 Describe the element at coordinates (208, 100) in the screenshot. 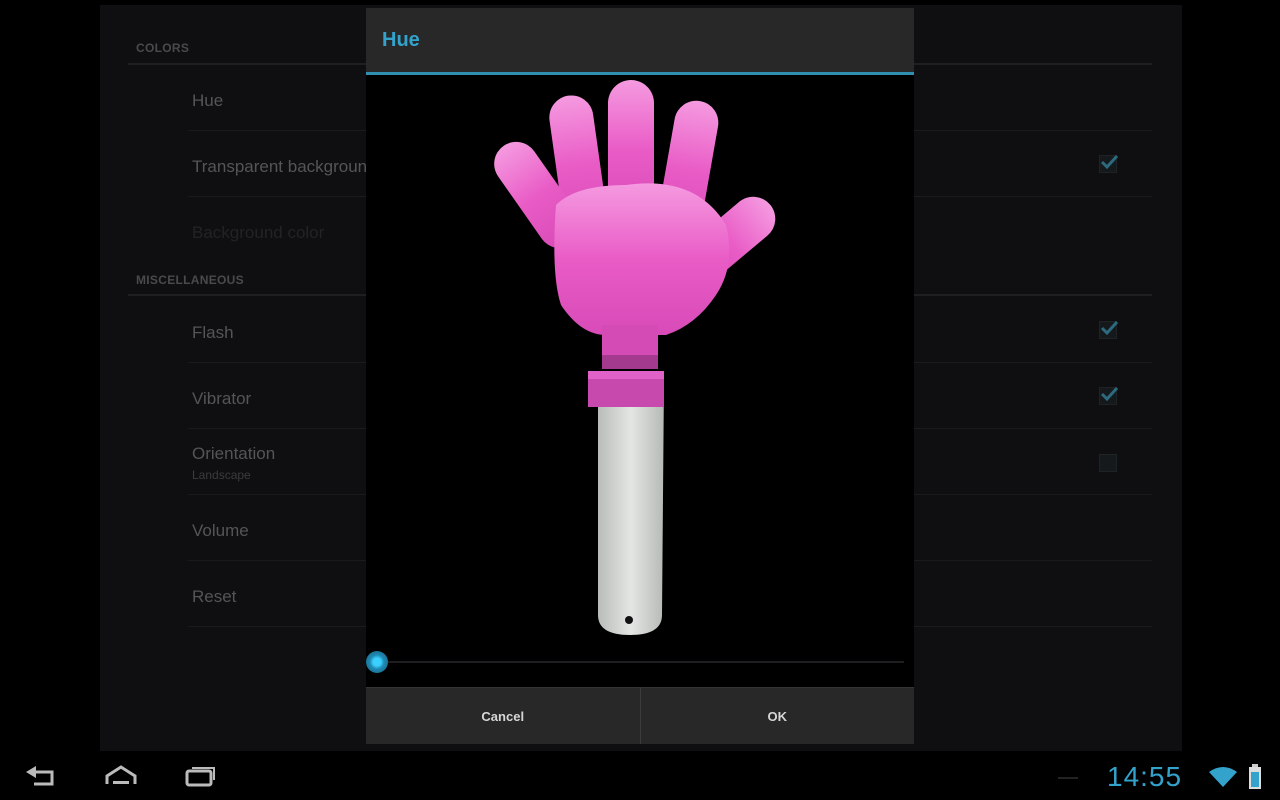

I see `pref-title: Hue` at that location.